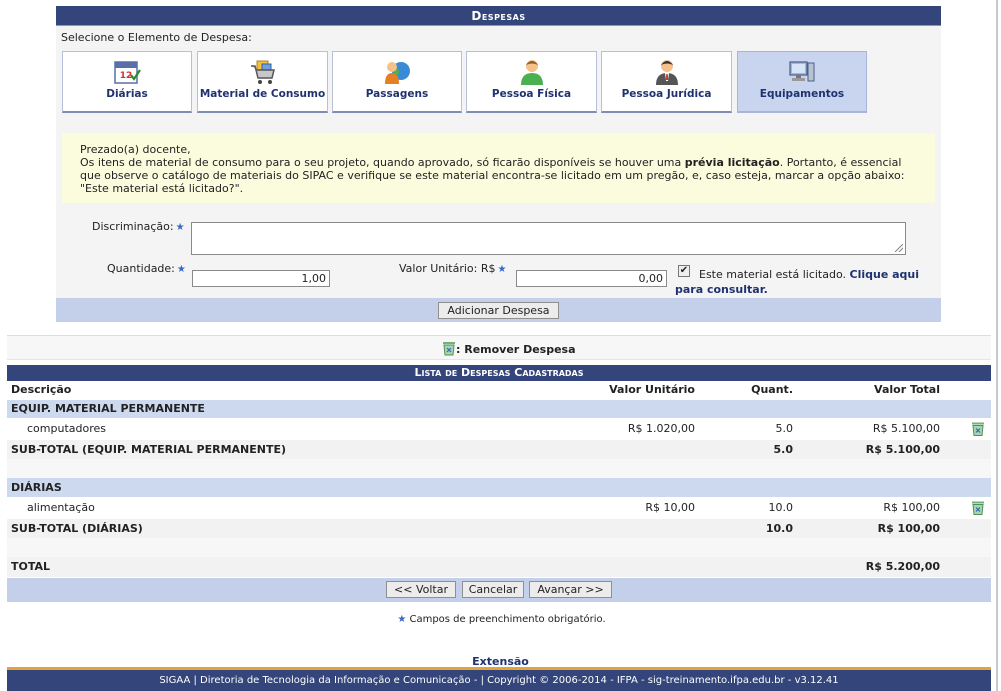 Image resolution: width=1001 pixels, height=691 pixels. I want to click on subtotal-quant: 5.0, so click(783, 449).